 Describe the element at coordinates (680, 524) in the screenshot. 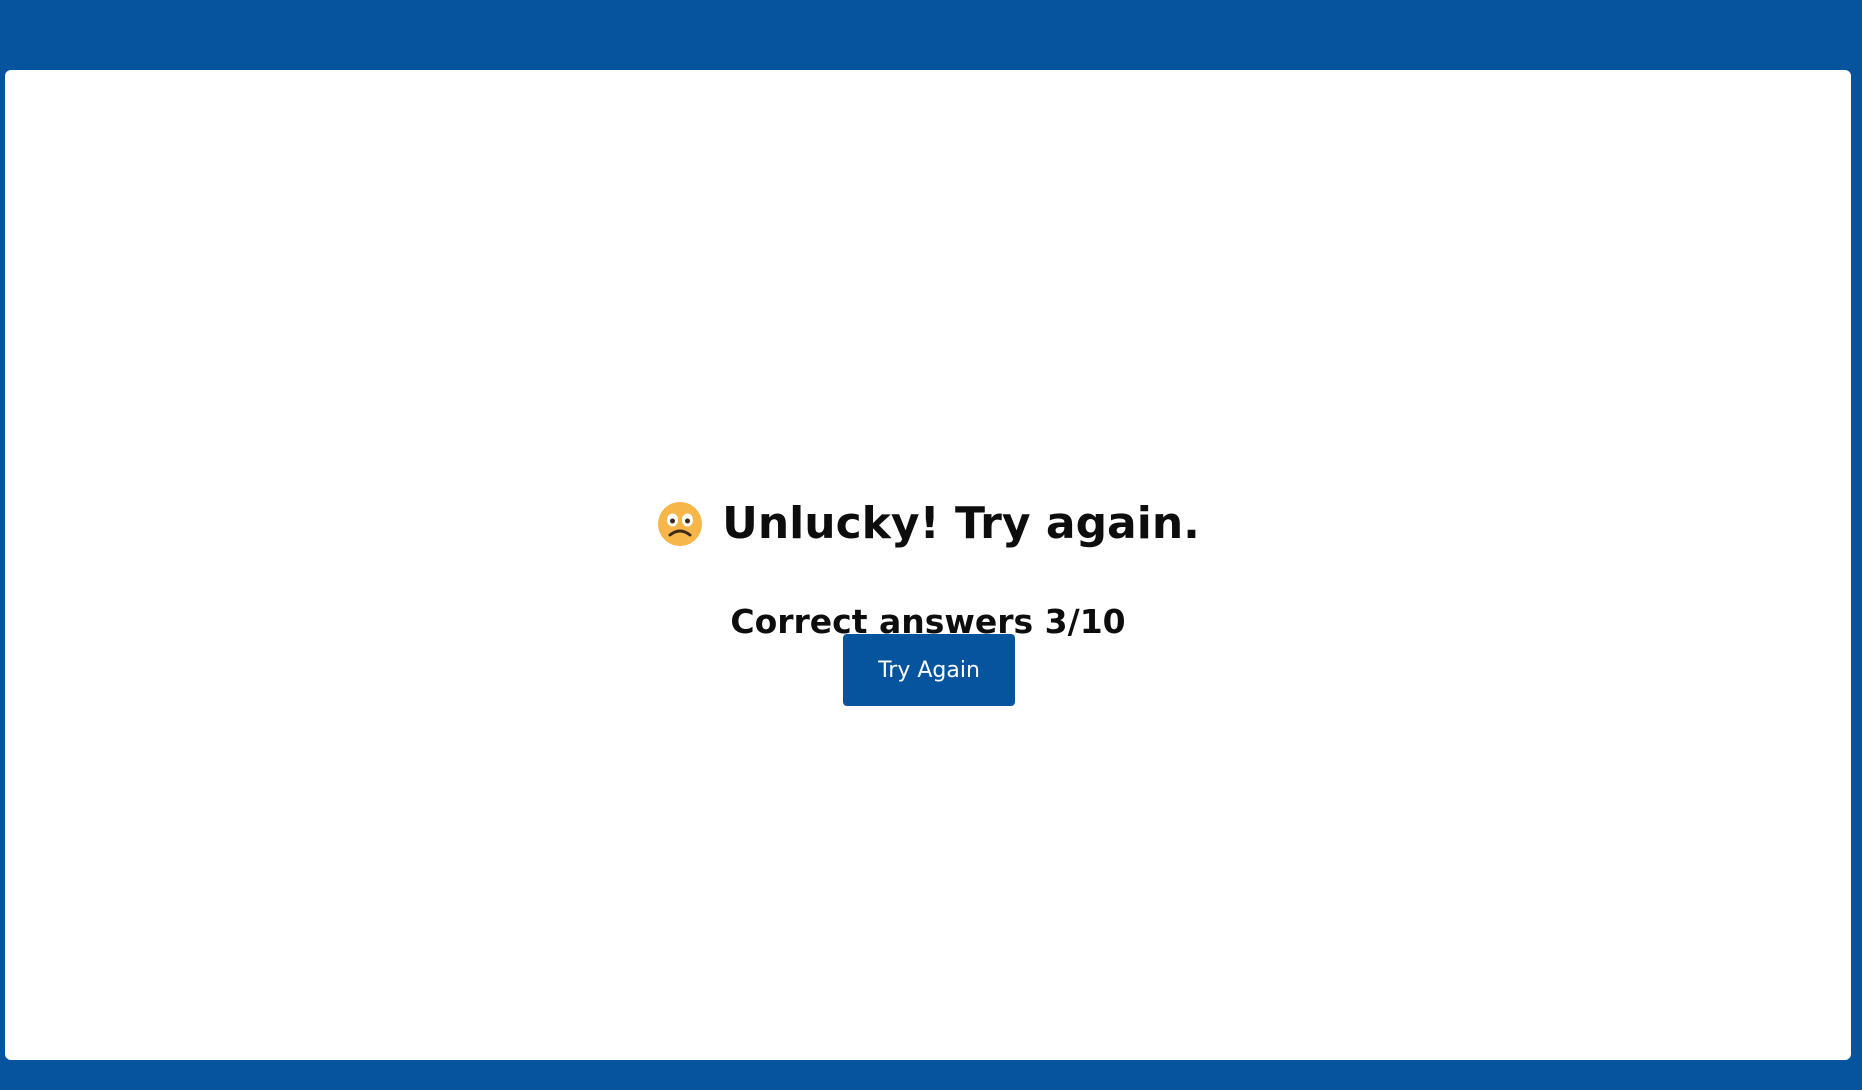

I see `frowning-face-icon` at that location.